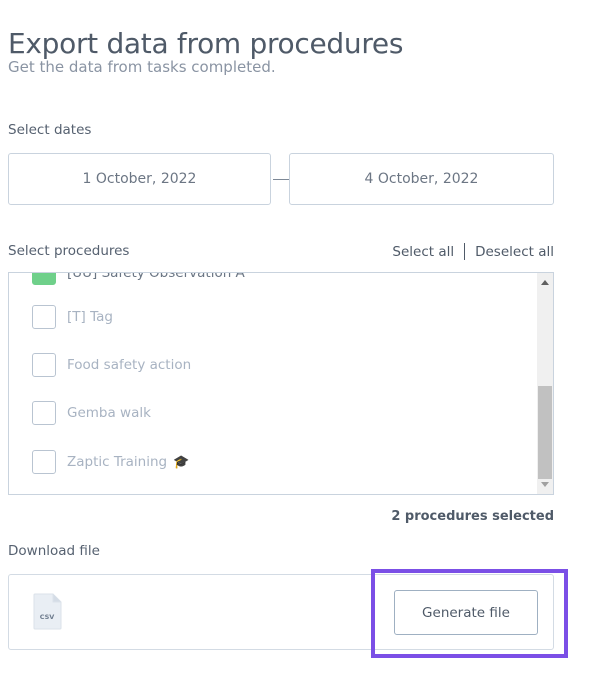  I want to click on procedure-label: Gemba walk, so click(109, 413).